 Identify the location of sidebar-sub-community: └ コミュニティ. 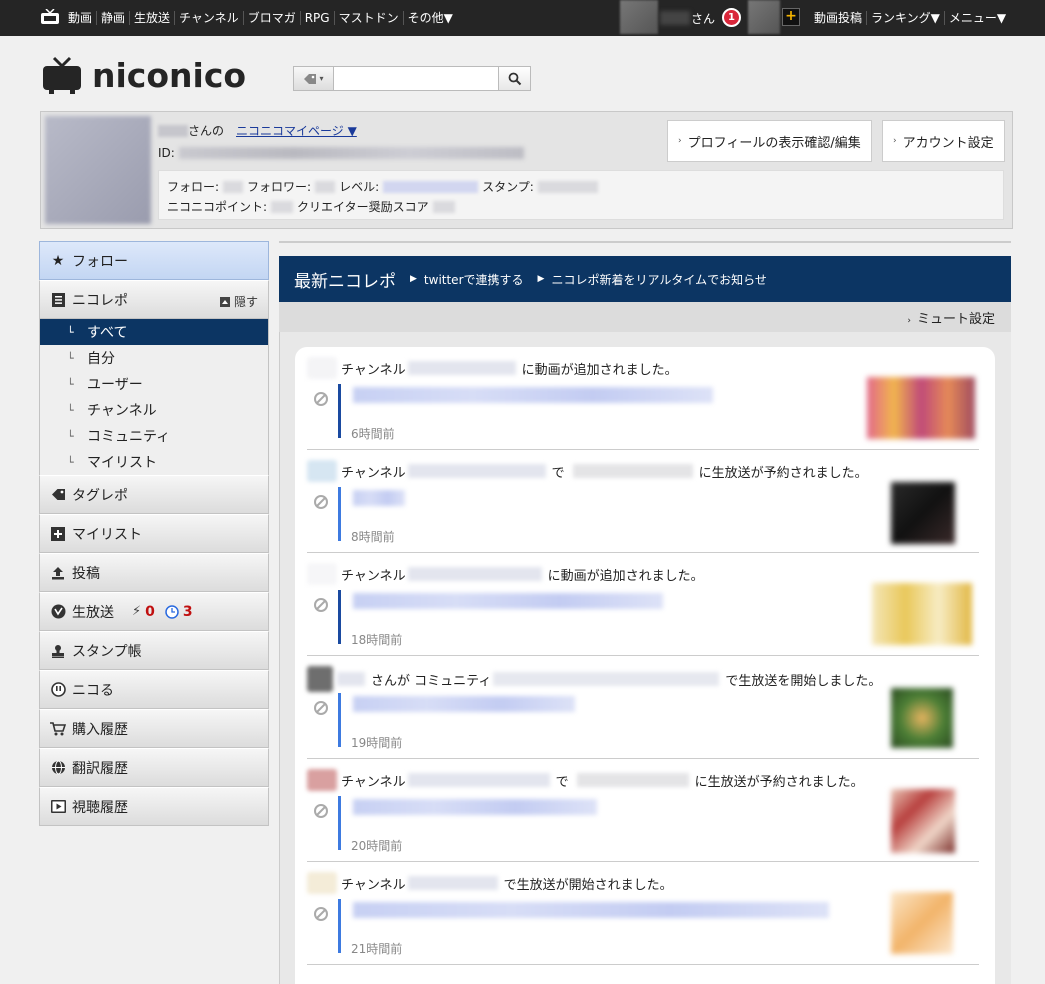
(154, 436).